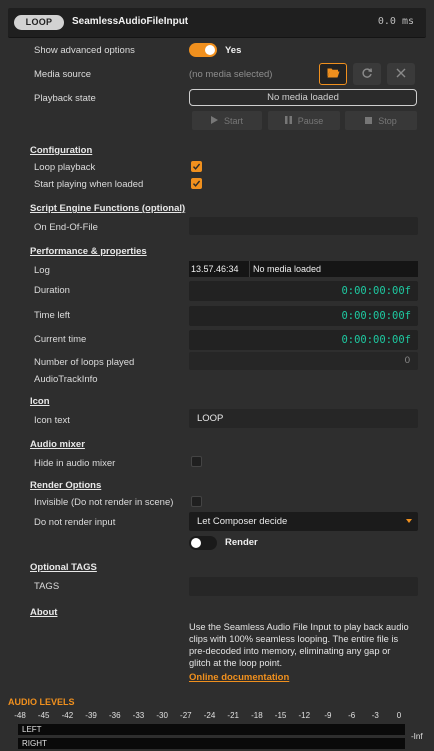 The image size is (434, 751). What do you see at coordinates (138, 715) in the screenshot?
I see `scale-tick: -33` at bounding box center [138, 715].